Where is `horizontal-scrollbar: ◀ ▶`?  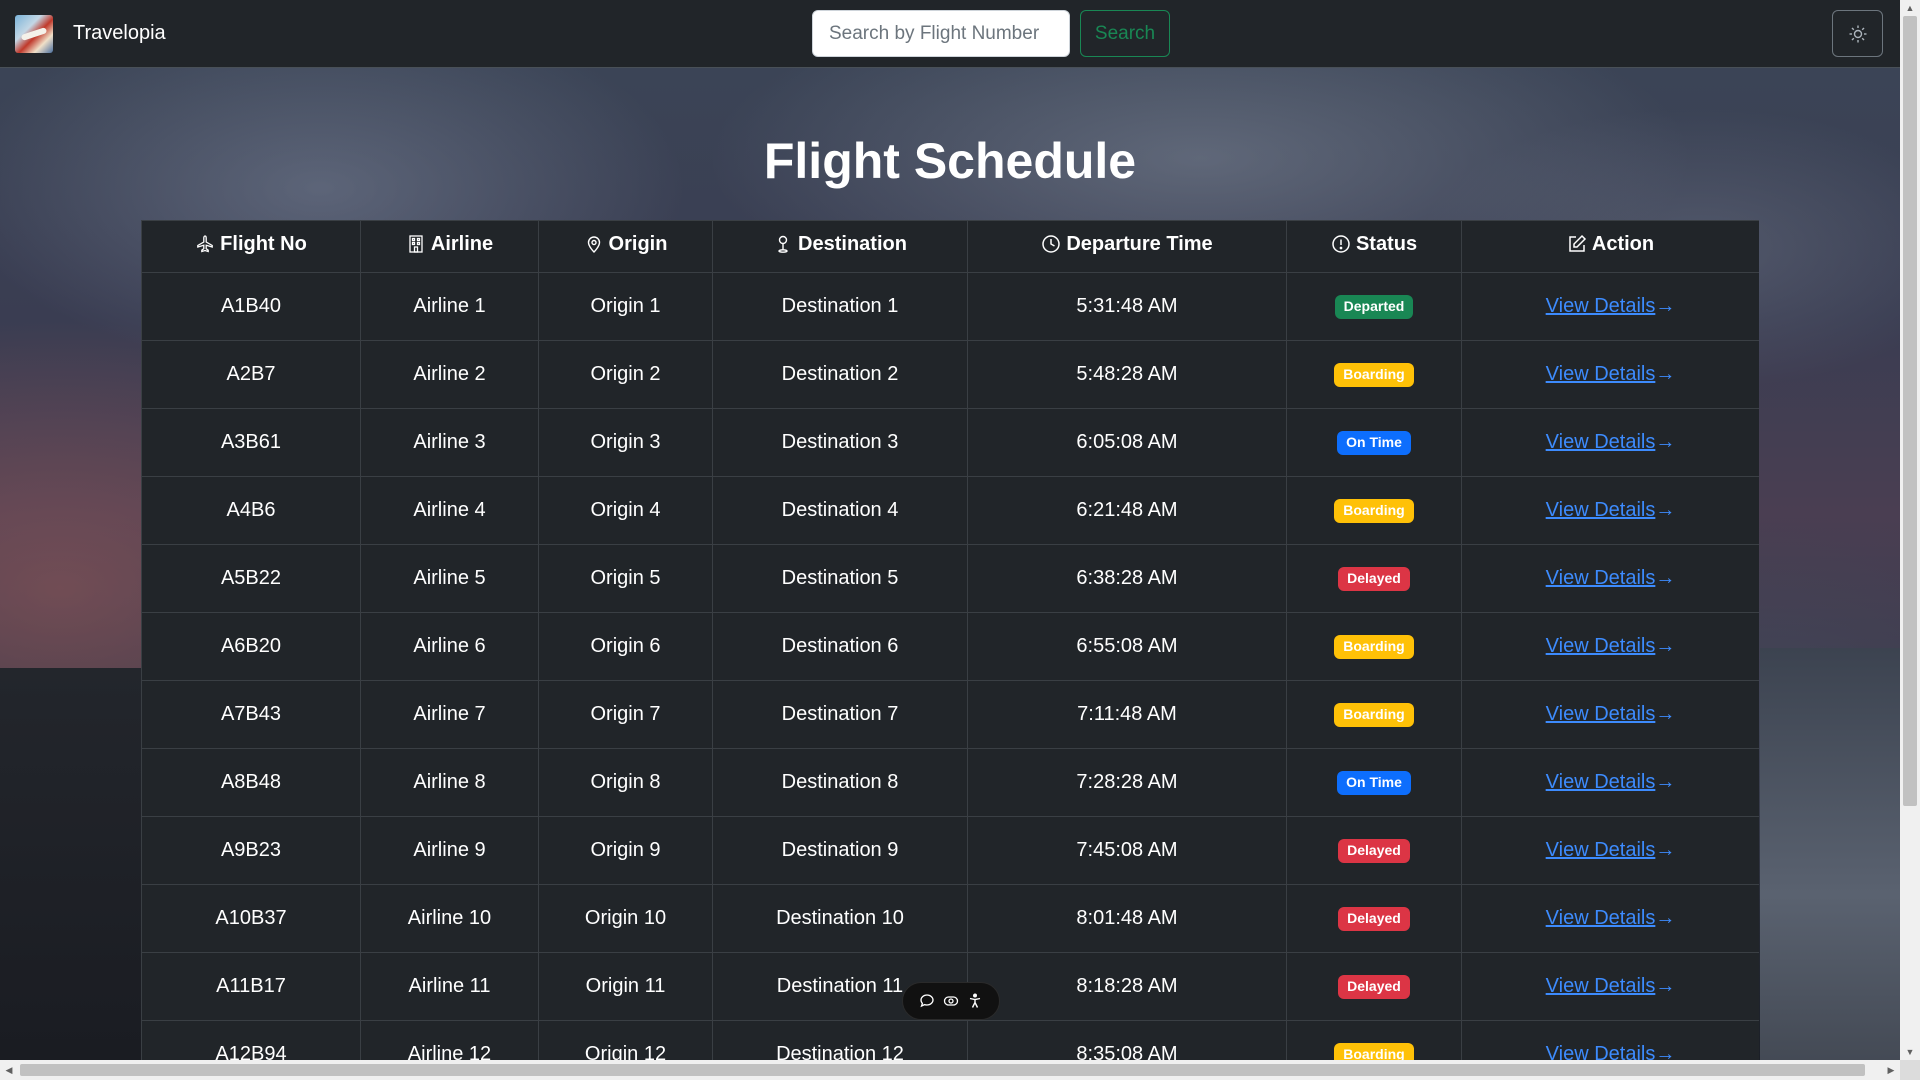
horizontal-scrollbar: ◀ ▶ is located at coordinates (950, 1070).